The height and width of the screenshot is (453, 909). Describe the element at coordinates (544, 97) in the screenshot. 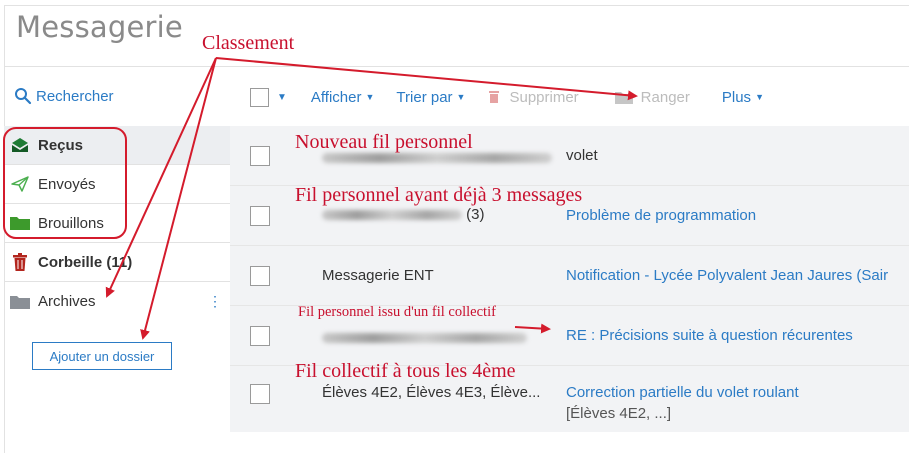

I see `delete-label: Supprimer` at that location.